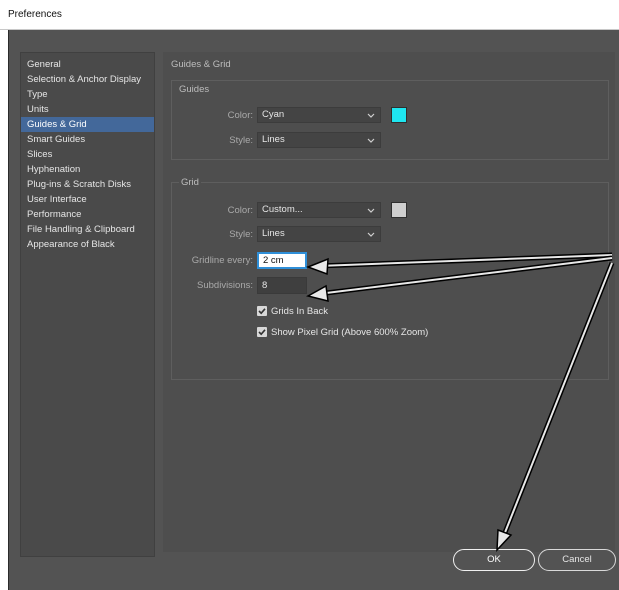 This screenshot has height=590, width=619. What do you see at coordinates (87, 109) in the screenshot?
I see `sidebar-item-units: Units` at bounding box center [87, 109].